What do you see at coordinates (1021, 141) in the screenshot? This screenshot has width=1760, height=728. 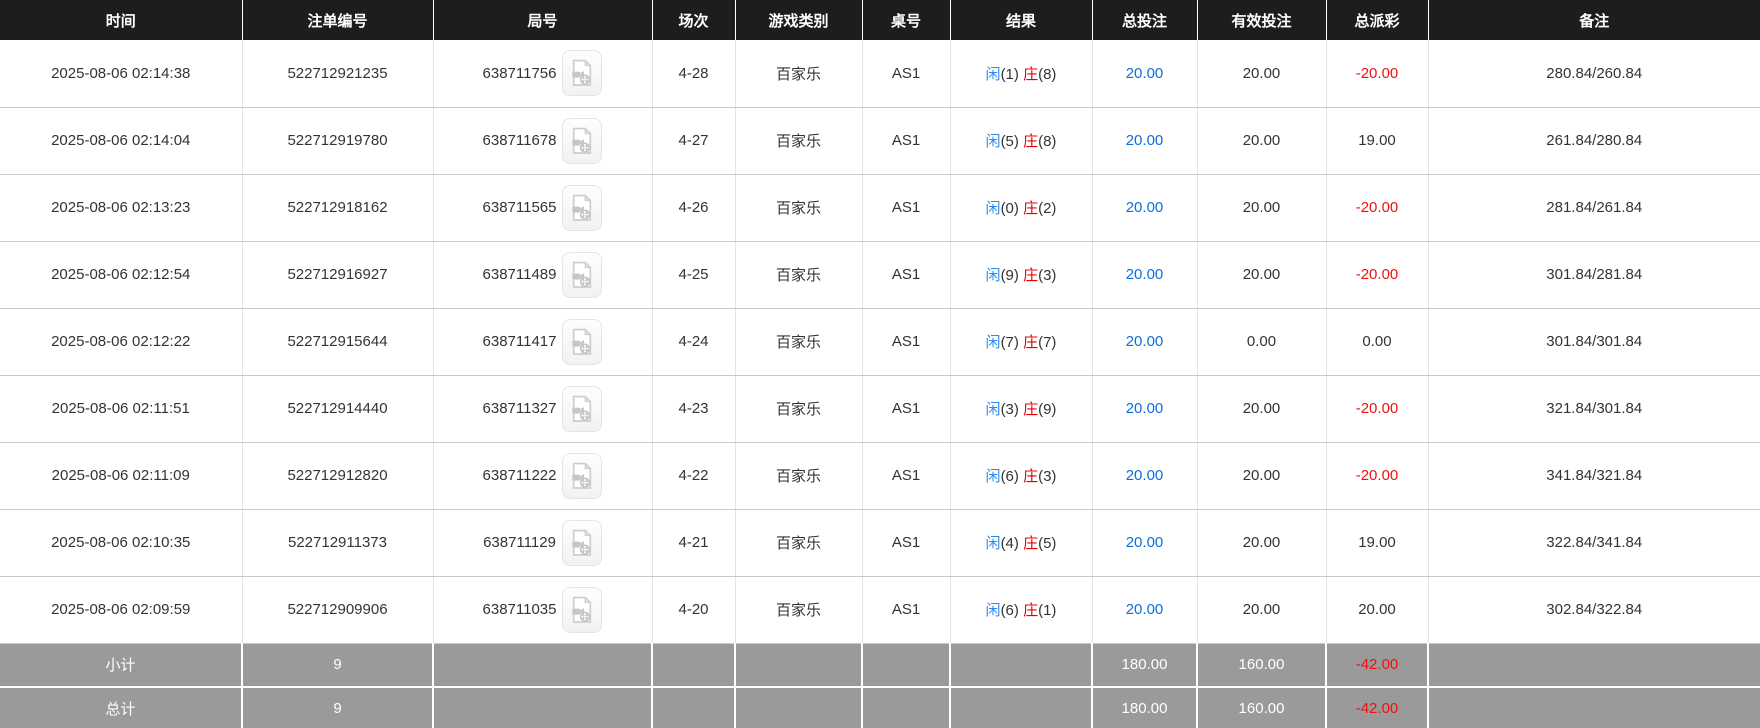 I see `cell-result: 闲(5) 庄(8)` at bounding box center [1021, 141].